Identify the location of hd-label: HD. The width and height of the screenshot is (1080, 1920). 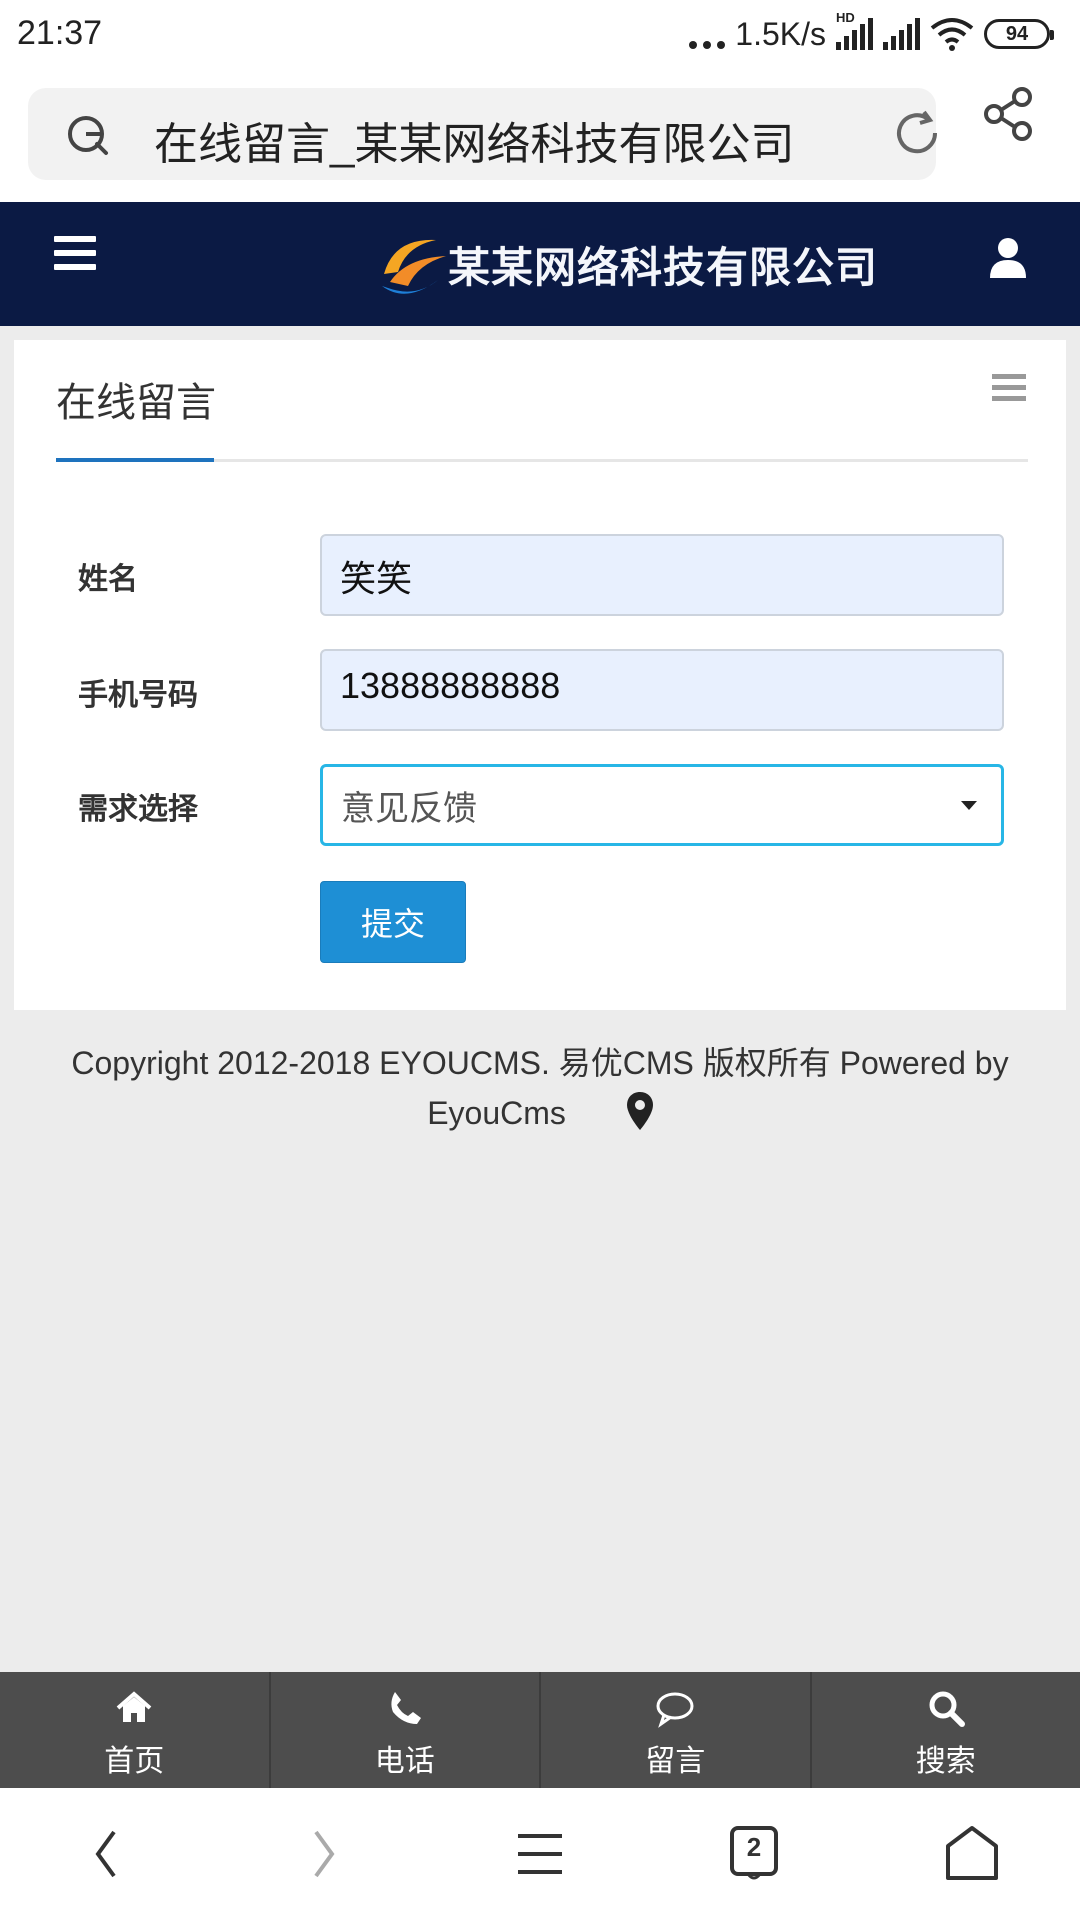
(845, 17).